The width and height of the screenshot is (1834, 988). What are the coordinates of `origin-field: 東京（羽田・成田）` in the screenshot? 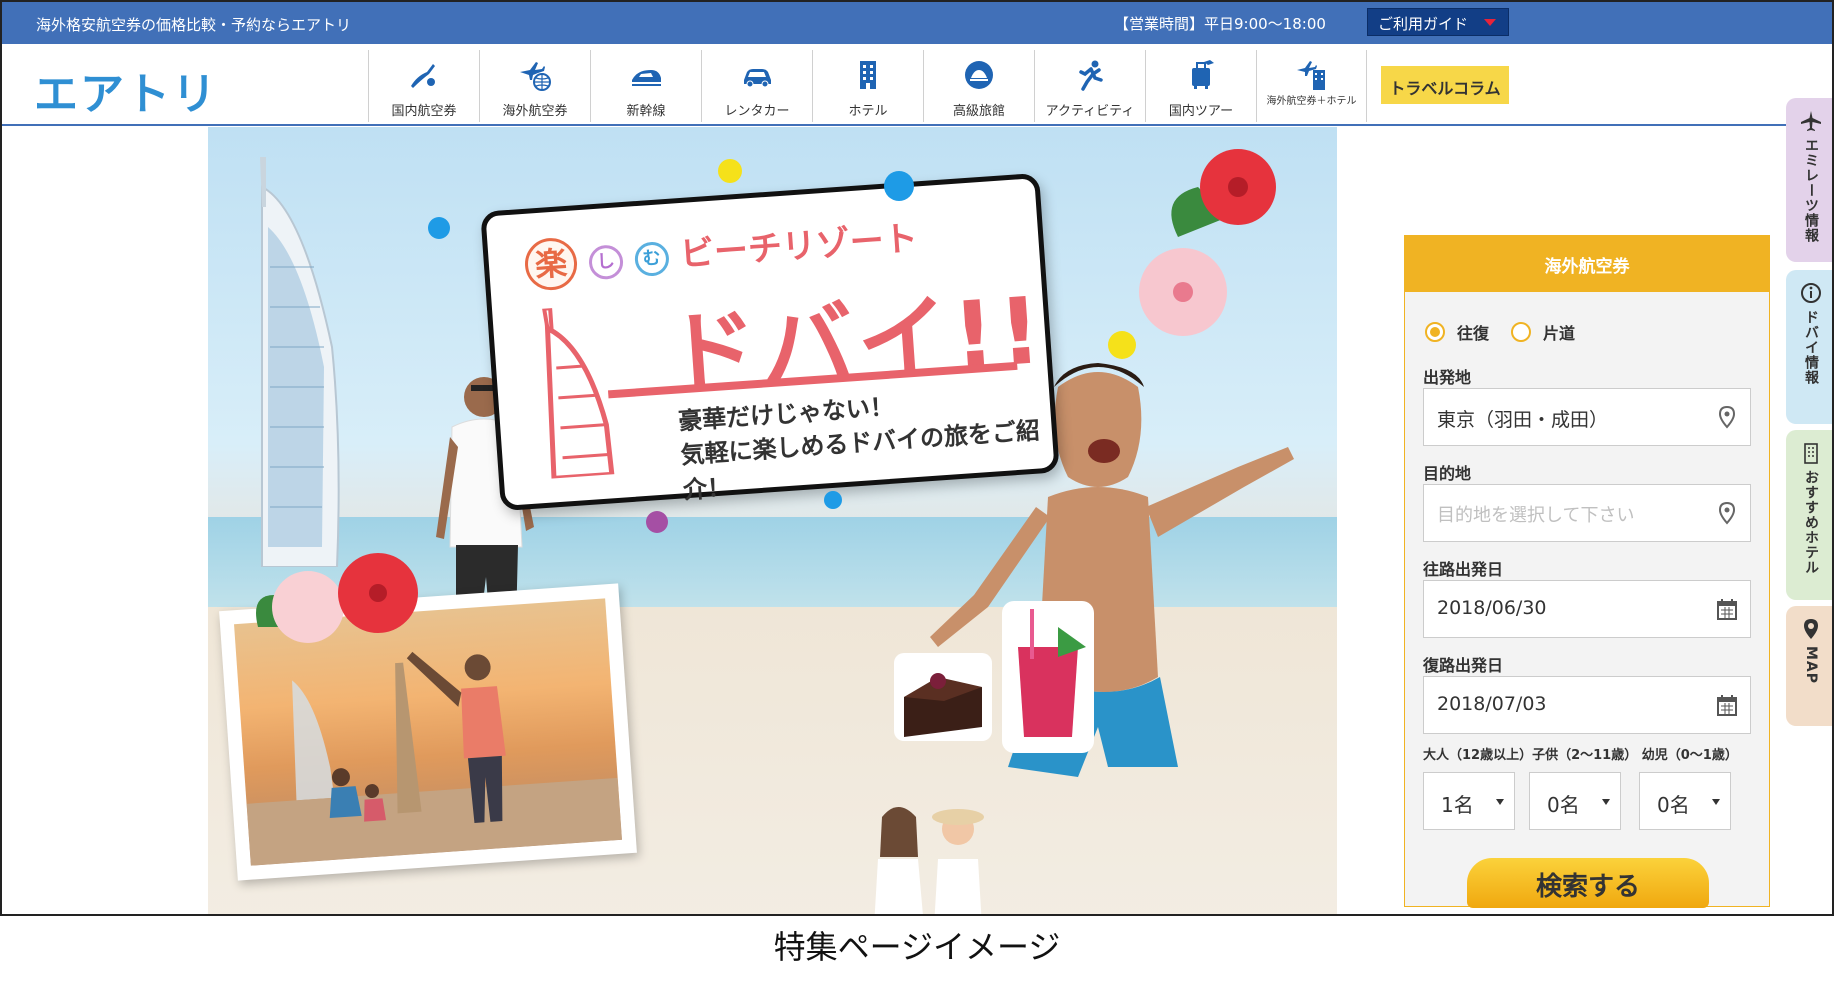 It's located at (1587, 417).